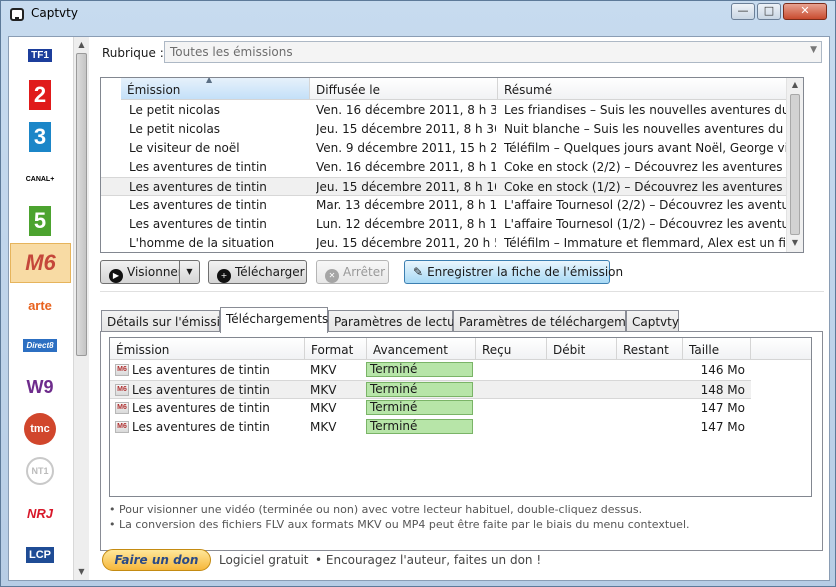 This screenshot has height=587, width=836. What do you see at coordinates (189, 272) in the screenshot?
I see `play-options-dropdown: ▼` at bounding box center [189, 272].